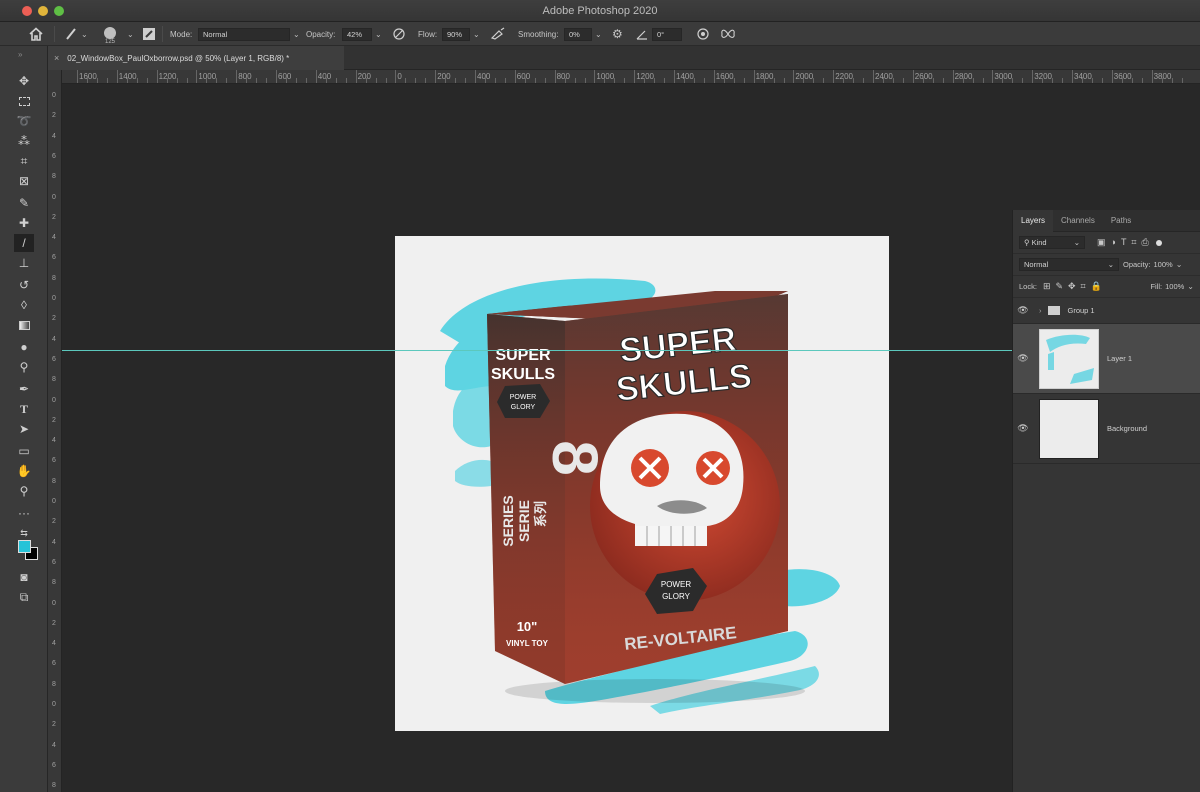 The image size is (1200, 792). What do you see at coordinates (24, 263) in the screenshot?
I see `clone-stamp-tool-icon: ⊥` at bounding box center [24, 263].